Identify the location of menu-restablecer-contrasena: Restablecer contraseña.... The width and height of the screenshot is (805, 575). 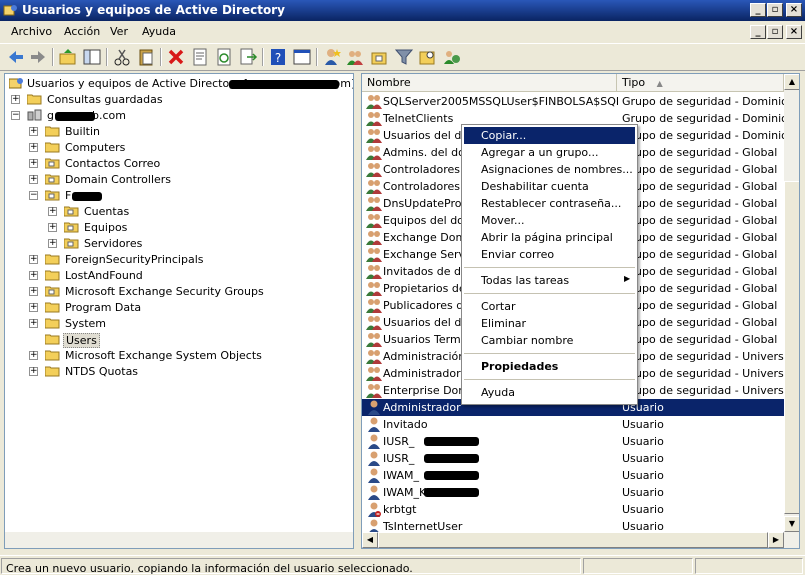
(549, 203).